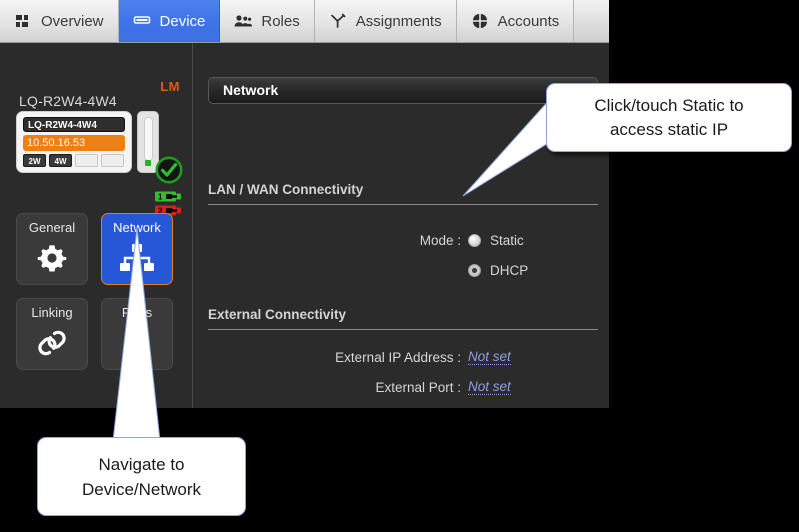  I want to click on radio-static, so click(474, 240).